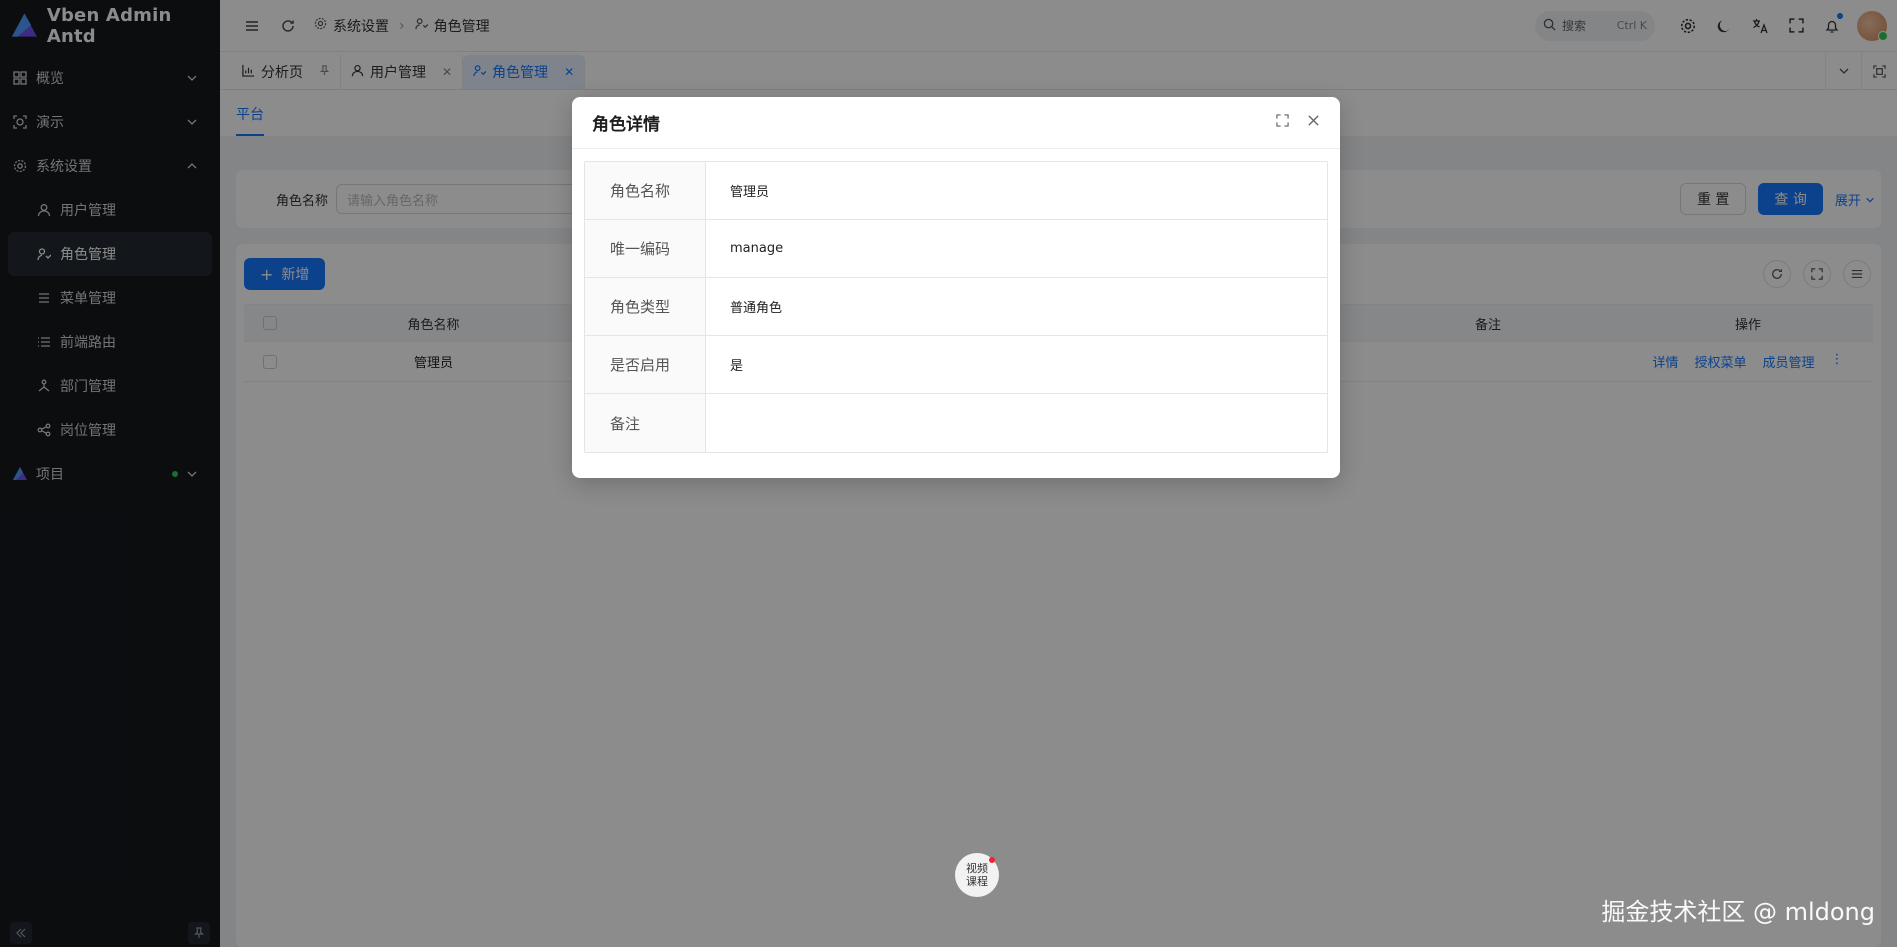 Image resolution: width=1897 pixels, height=947 pixels. I want to click on description-value, so click(1016, 423).